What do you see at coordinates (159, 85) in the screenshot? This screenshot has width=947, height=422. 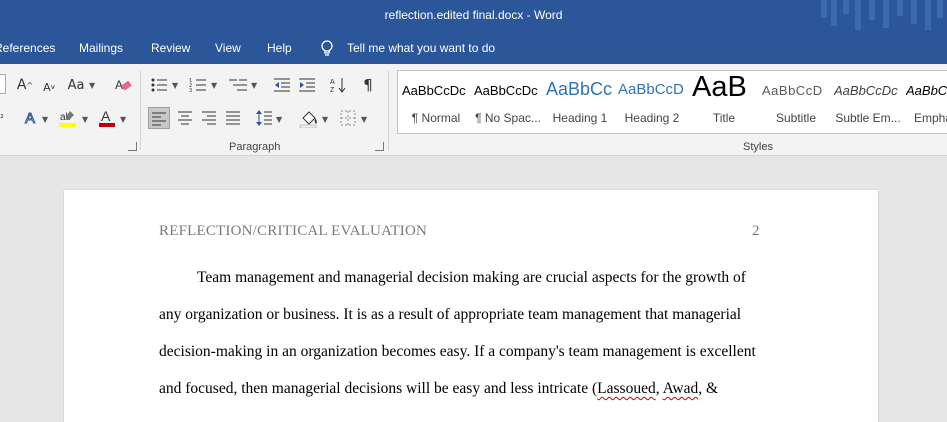 I see `bullets-icon` at bounding box center [159, 85].